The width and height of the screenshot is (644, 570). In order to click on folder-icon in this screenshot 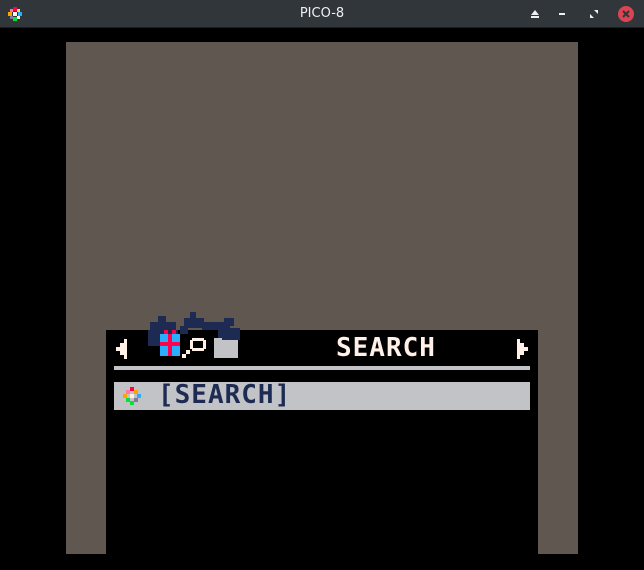, I will do `click(226, 348)`.